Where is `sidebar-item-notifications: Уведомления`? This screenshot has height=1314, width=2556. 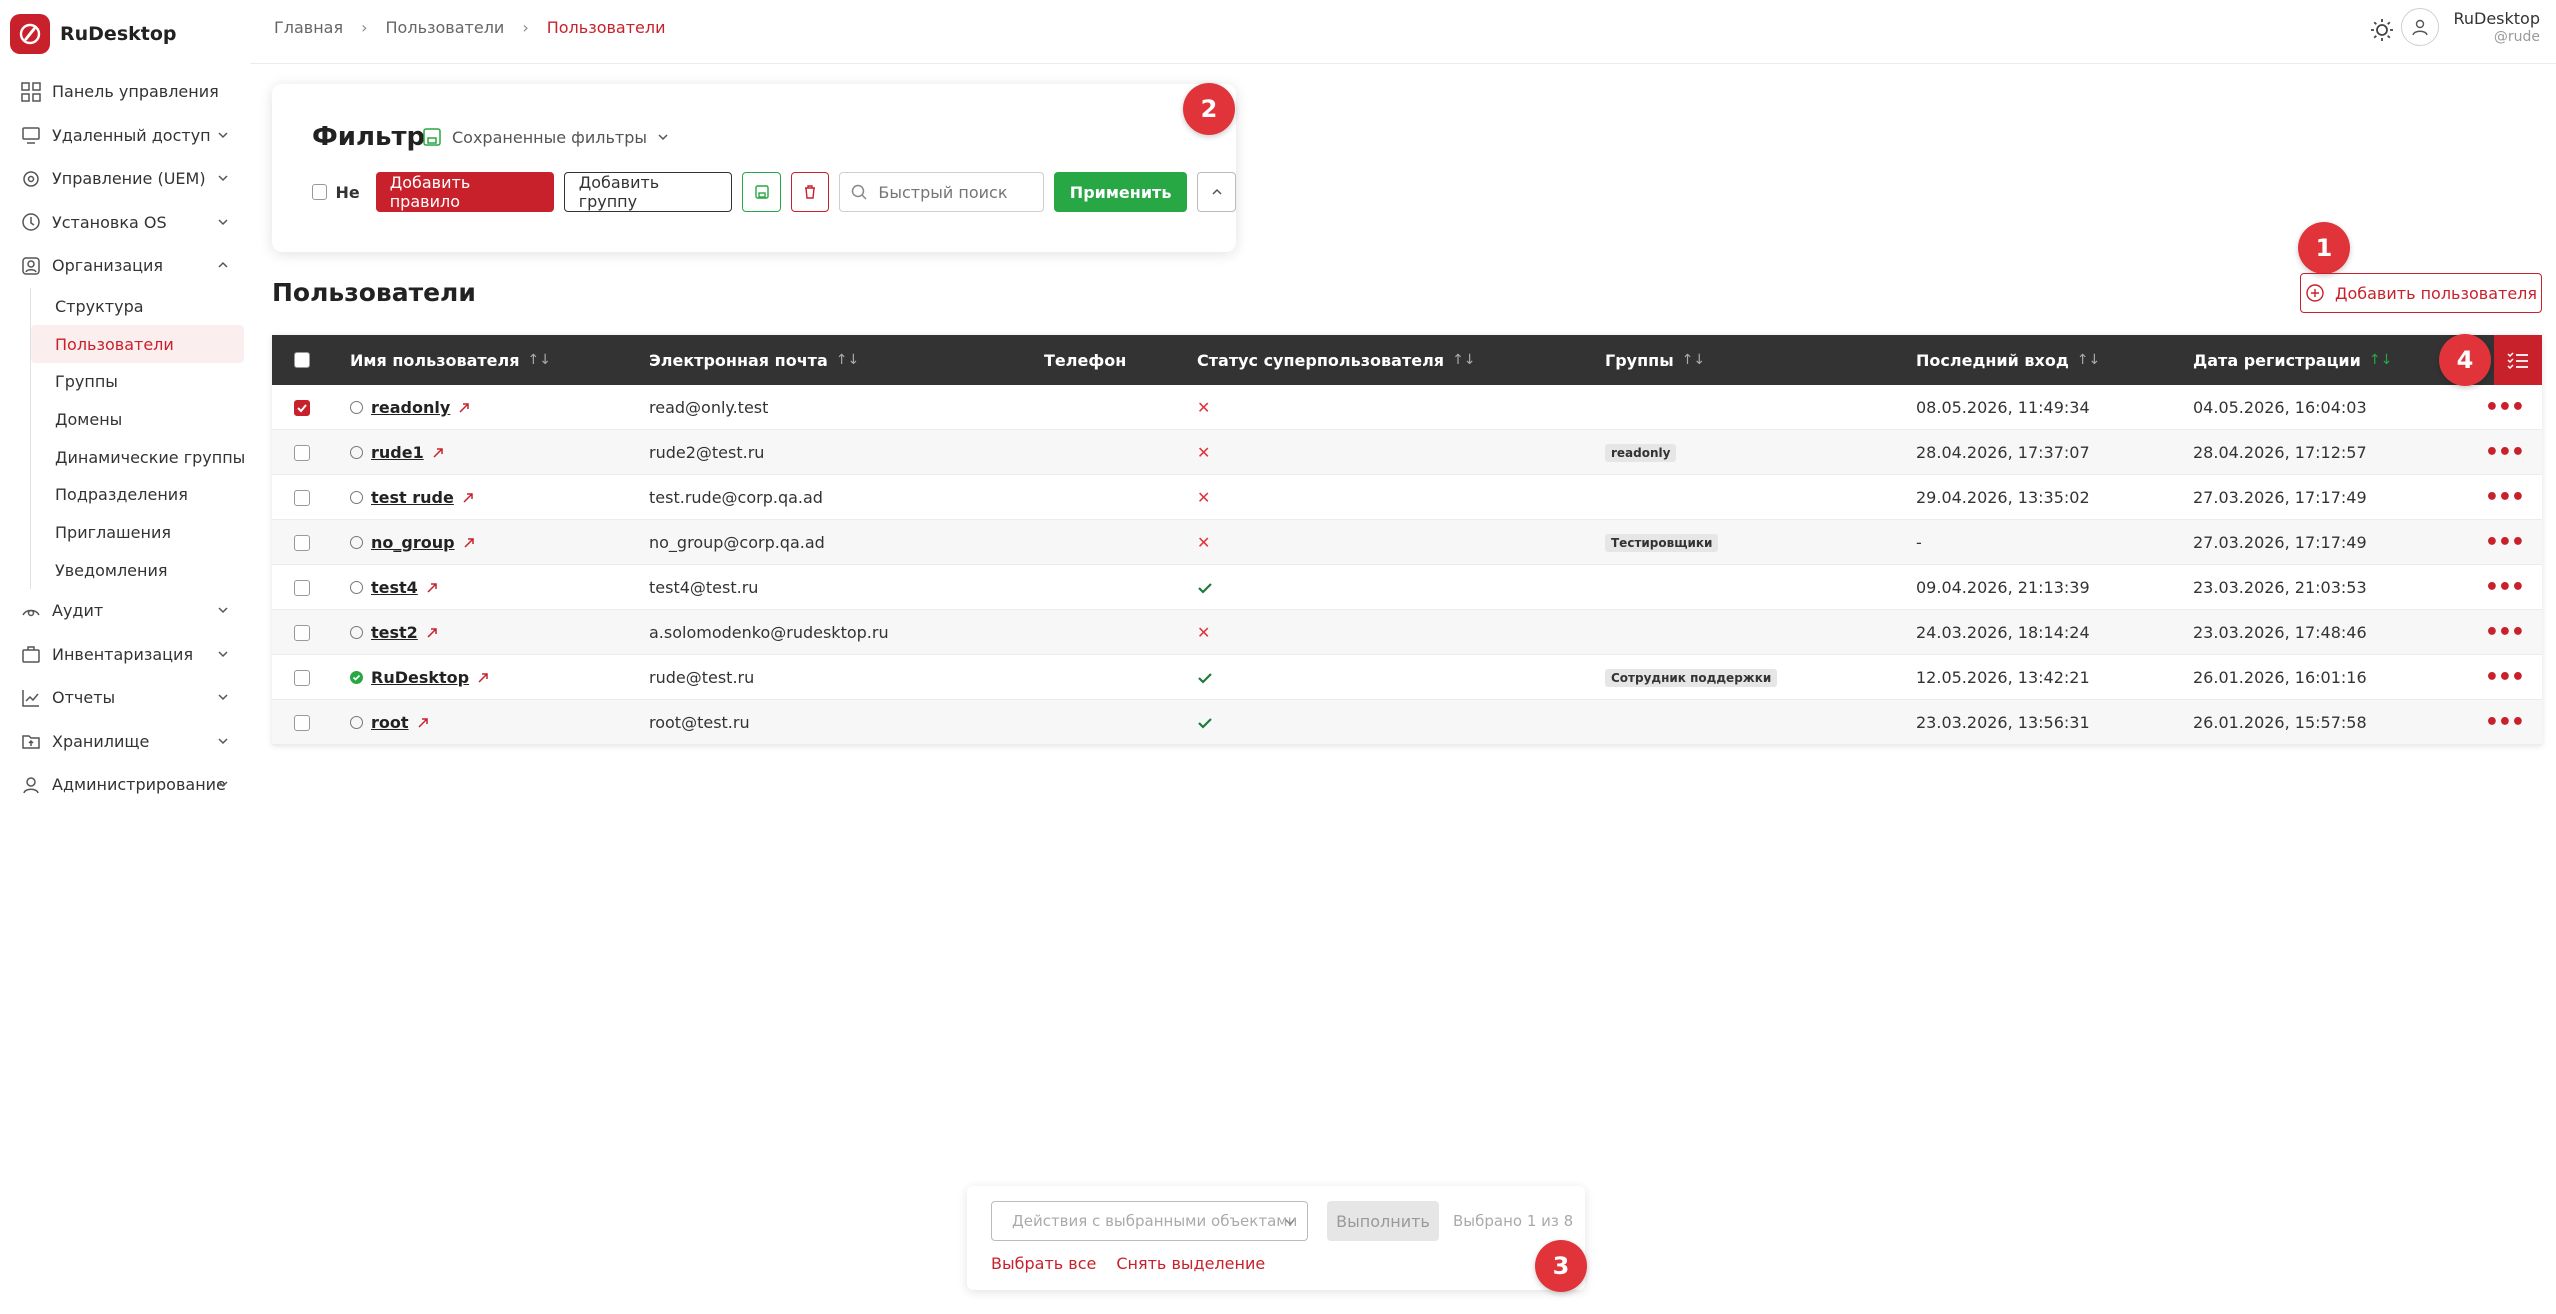
sidebar-item-notifications: Уведомления is located at coordinates (140, 570).